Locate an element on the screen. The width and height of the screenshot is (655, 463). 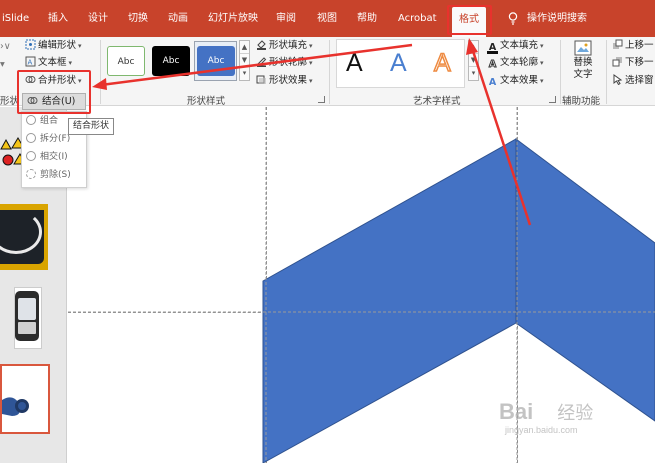
fragment-icon is located at coordinates (31, 138).